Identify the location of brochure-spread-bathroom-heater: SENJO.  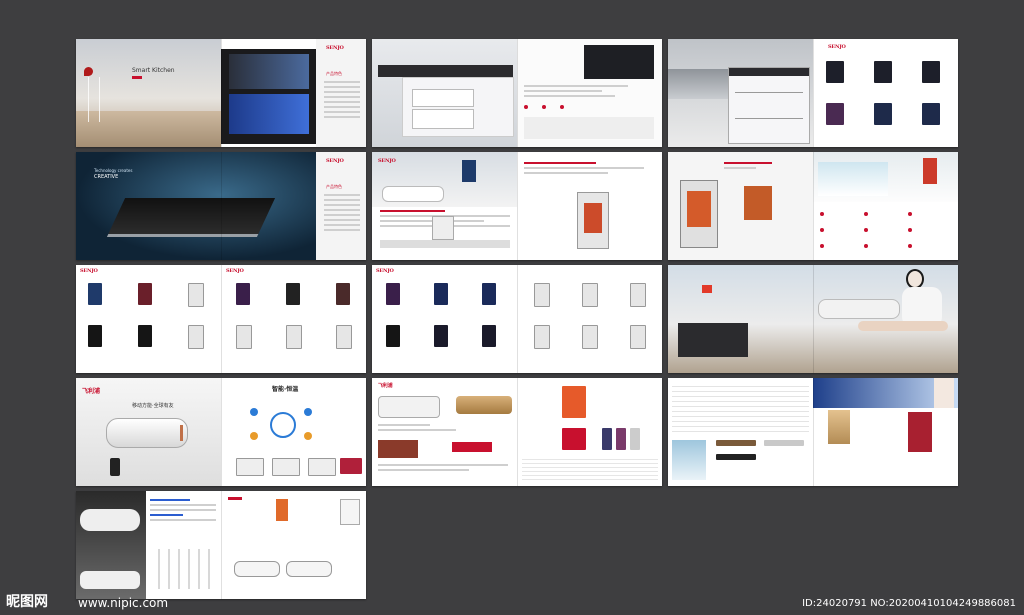
(517, 206).